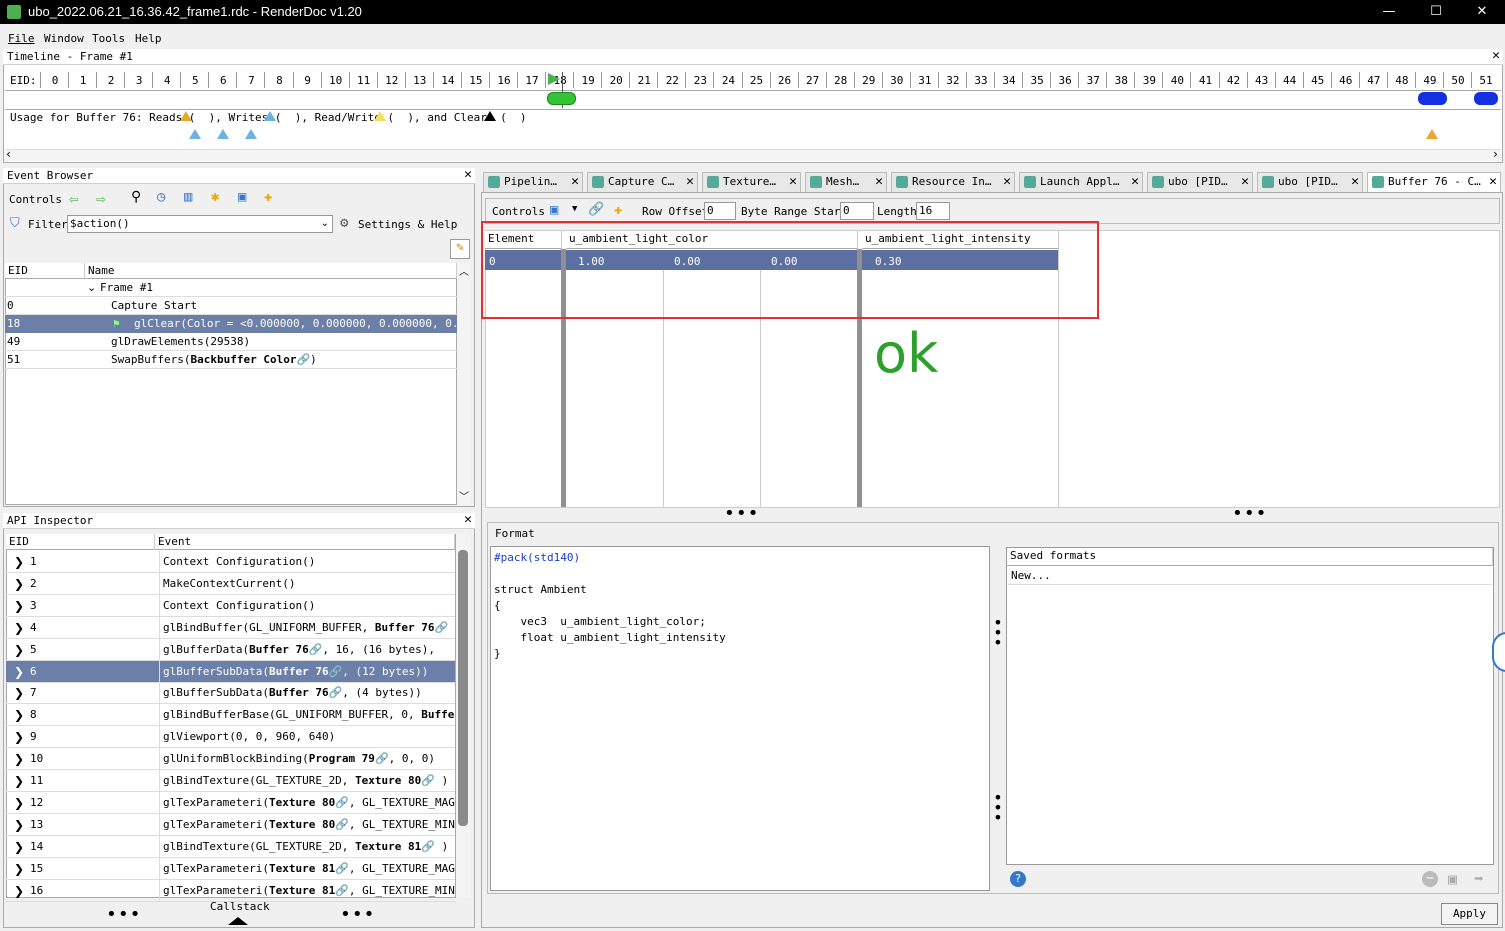 Image resolution: width=1505 pixels, height=931 pixels. I want to click on api-row: ❯ 1 Context Configuration(), so click(230, 562).